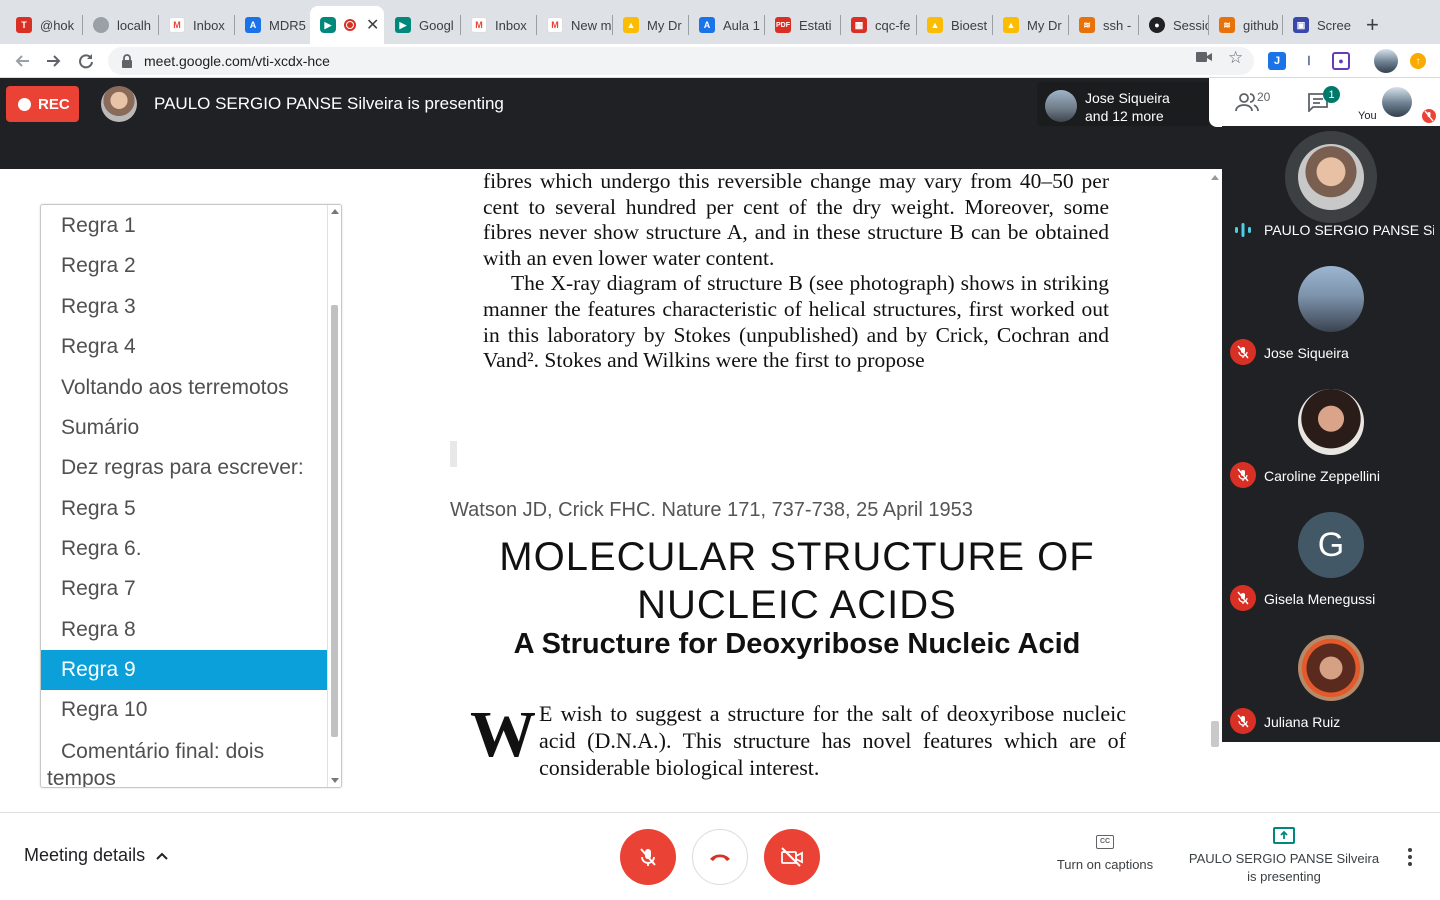 Image resolution: width=1440 pixels, height=900 pixels. What do you see at coordinates (1011, 25) in the screenshot?
I see `drive-icon: ▲` at bounding box center [1011, 25].